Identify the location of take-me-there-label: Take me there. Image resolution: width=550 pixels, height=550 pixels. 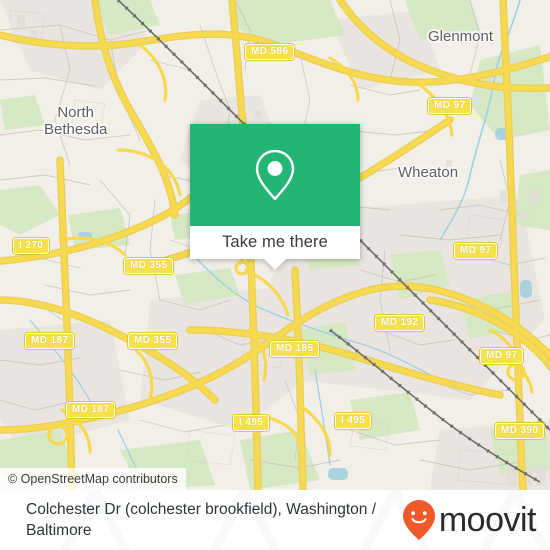
(275, 242).